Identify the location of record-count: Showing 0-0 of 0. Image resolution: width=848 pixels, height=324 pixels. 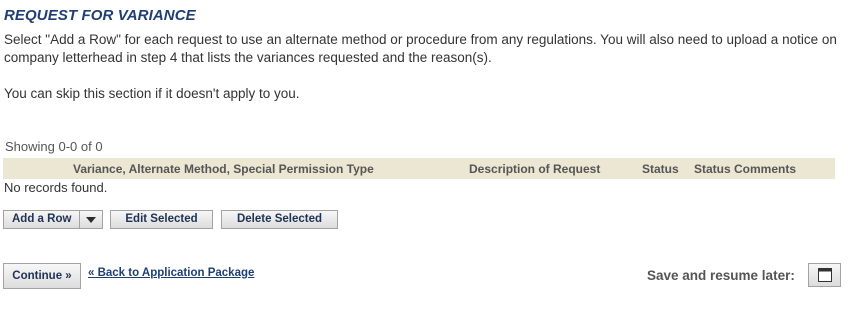
(54, 146).